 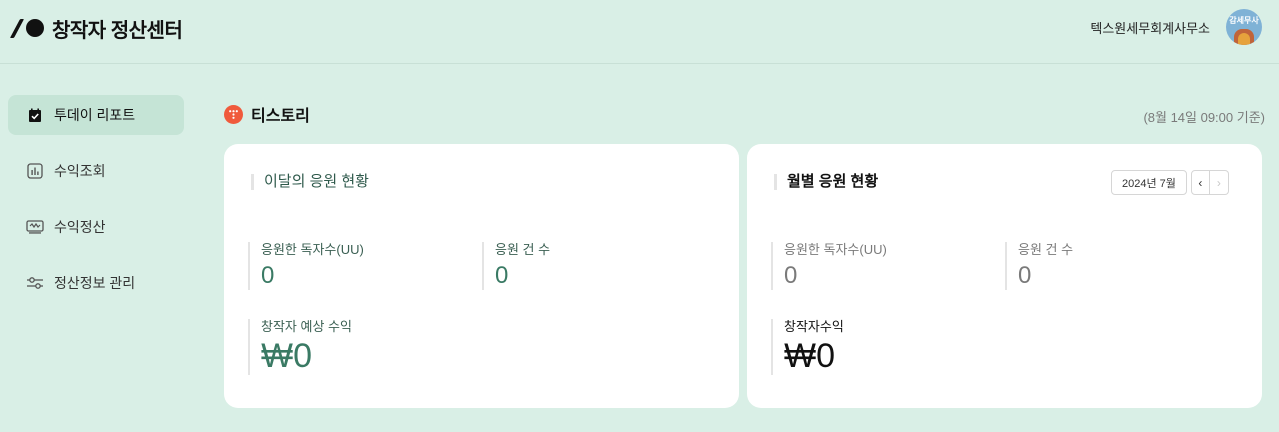 I want to click on top-header: 창작자 정산센터 텍스원세무회계사무소 감세무사, so click(x=639, y=32).